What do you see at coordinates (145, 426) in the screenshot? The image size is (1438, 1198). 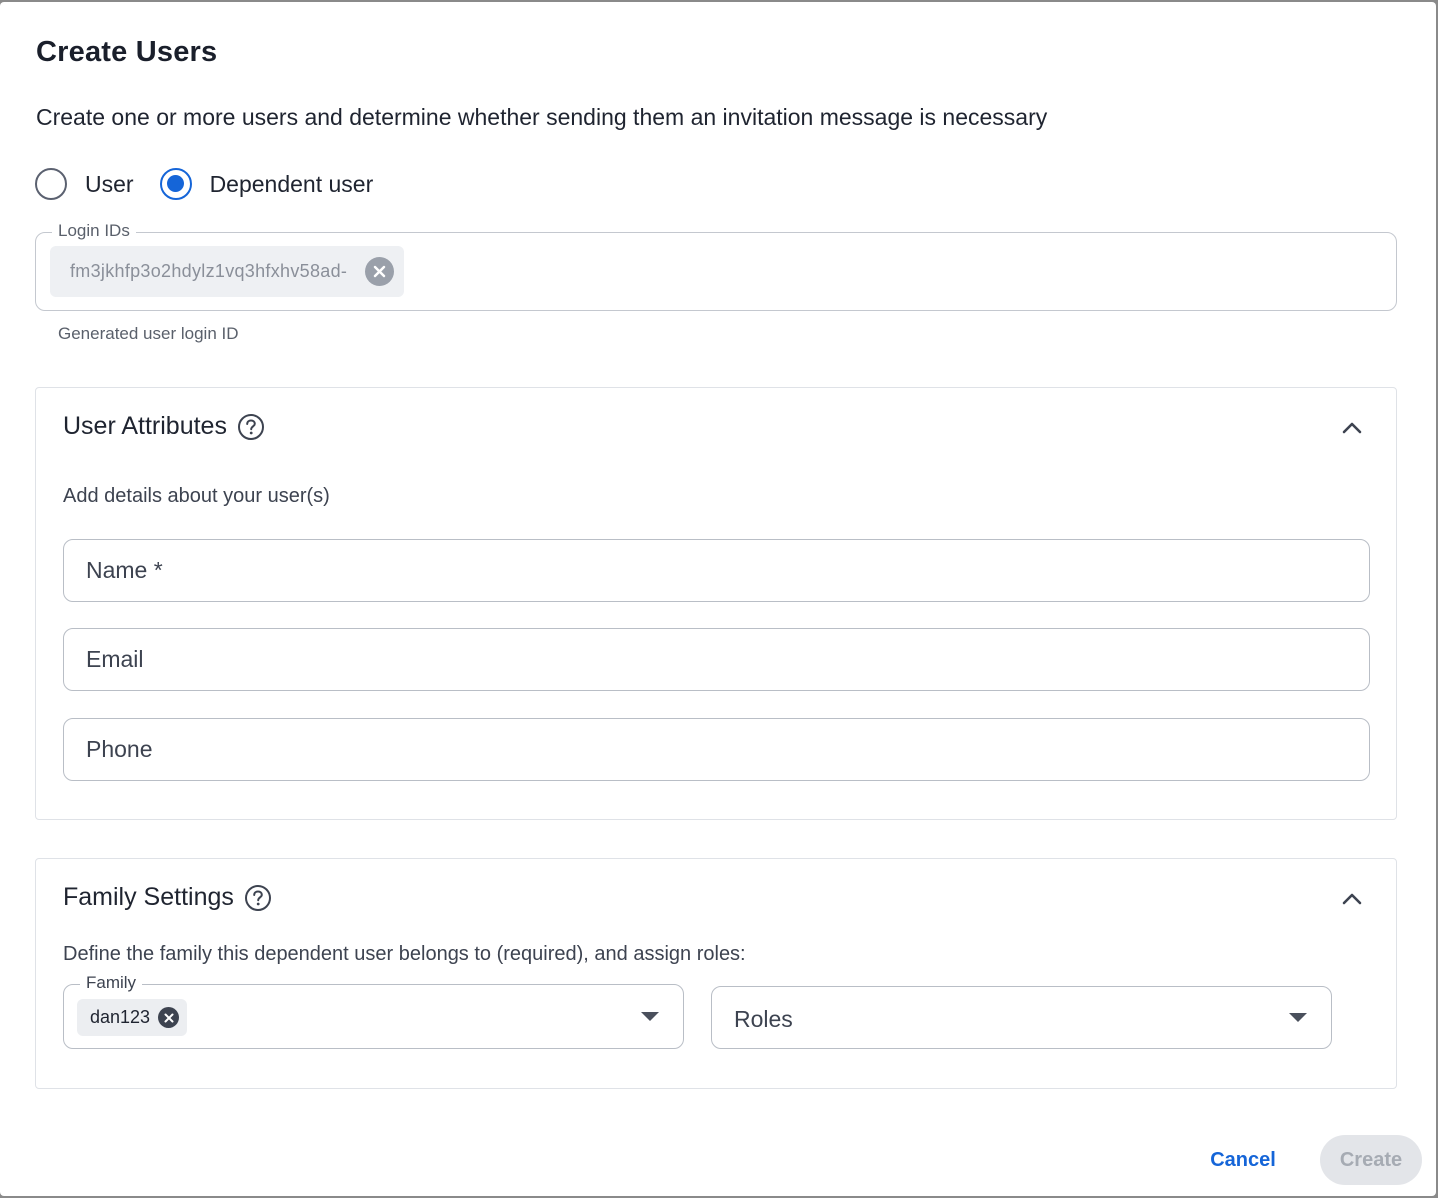 I see `user-attributes-title: User Attributes` at bounding box center [145, 426].